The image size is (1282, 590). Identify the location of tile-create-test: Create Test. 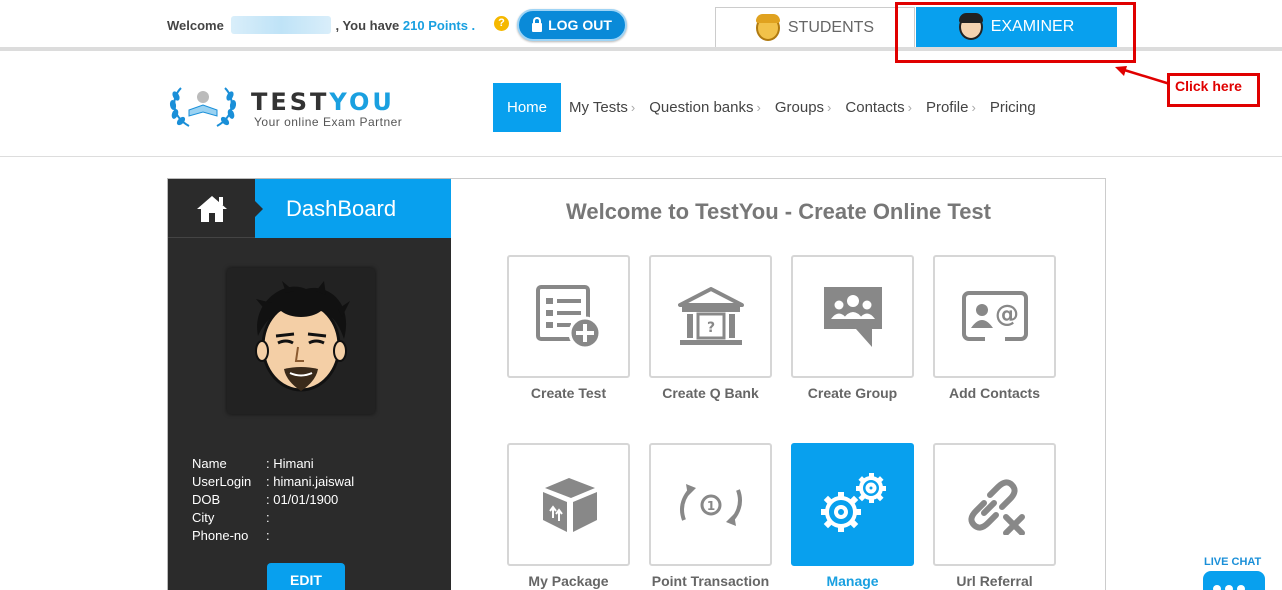
(568, 328).